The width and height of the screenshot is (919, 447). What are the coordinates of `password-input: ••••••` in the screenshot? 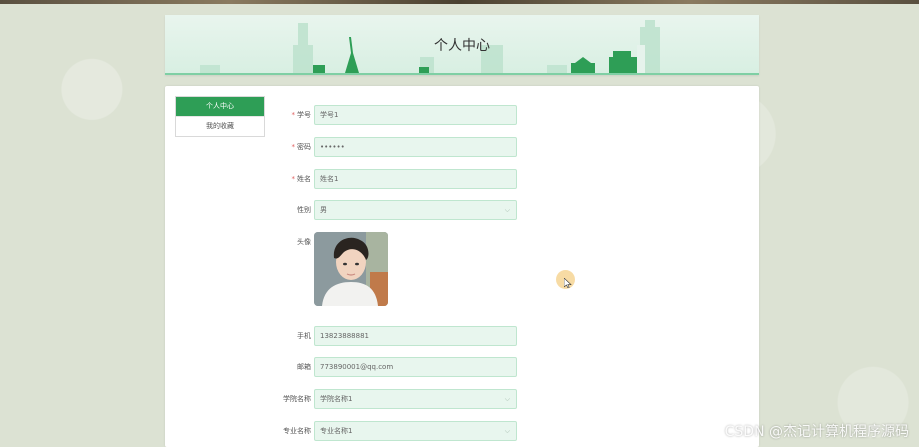 It's located at (415, 147).